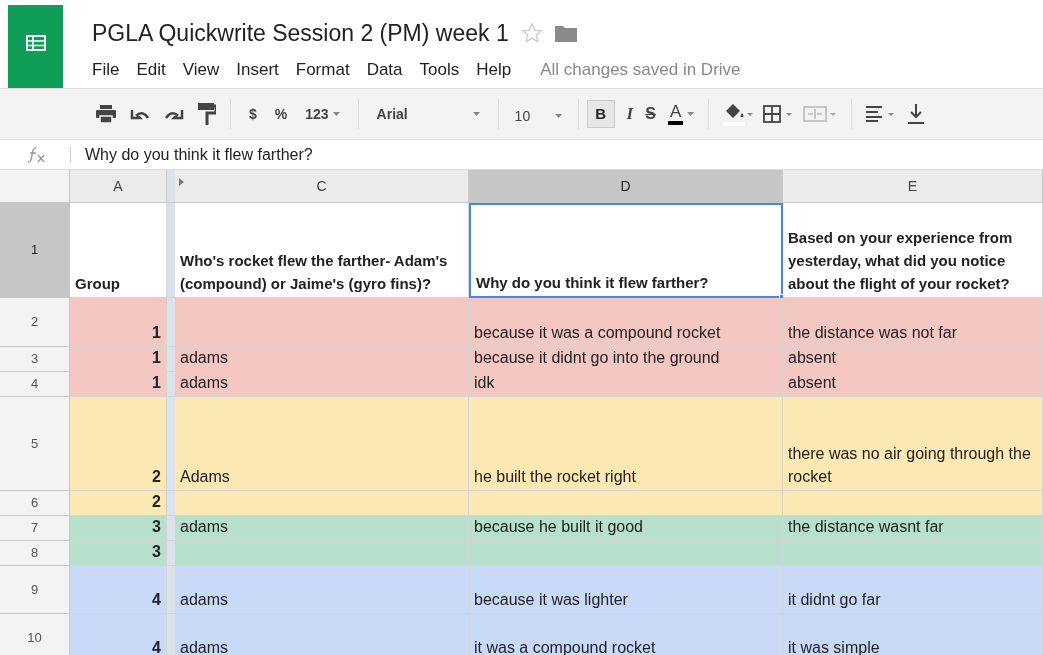  Describe the element at coordinates (597, 333) in the screenshot. I see `table-cell-text: because it was a compound rocket` at that location.